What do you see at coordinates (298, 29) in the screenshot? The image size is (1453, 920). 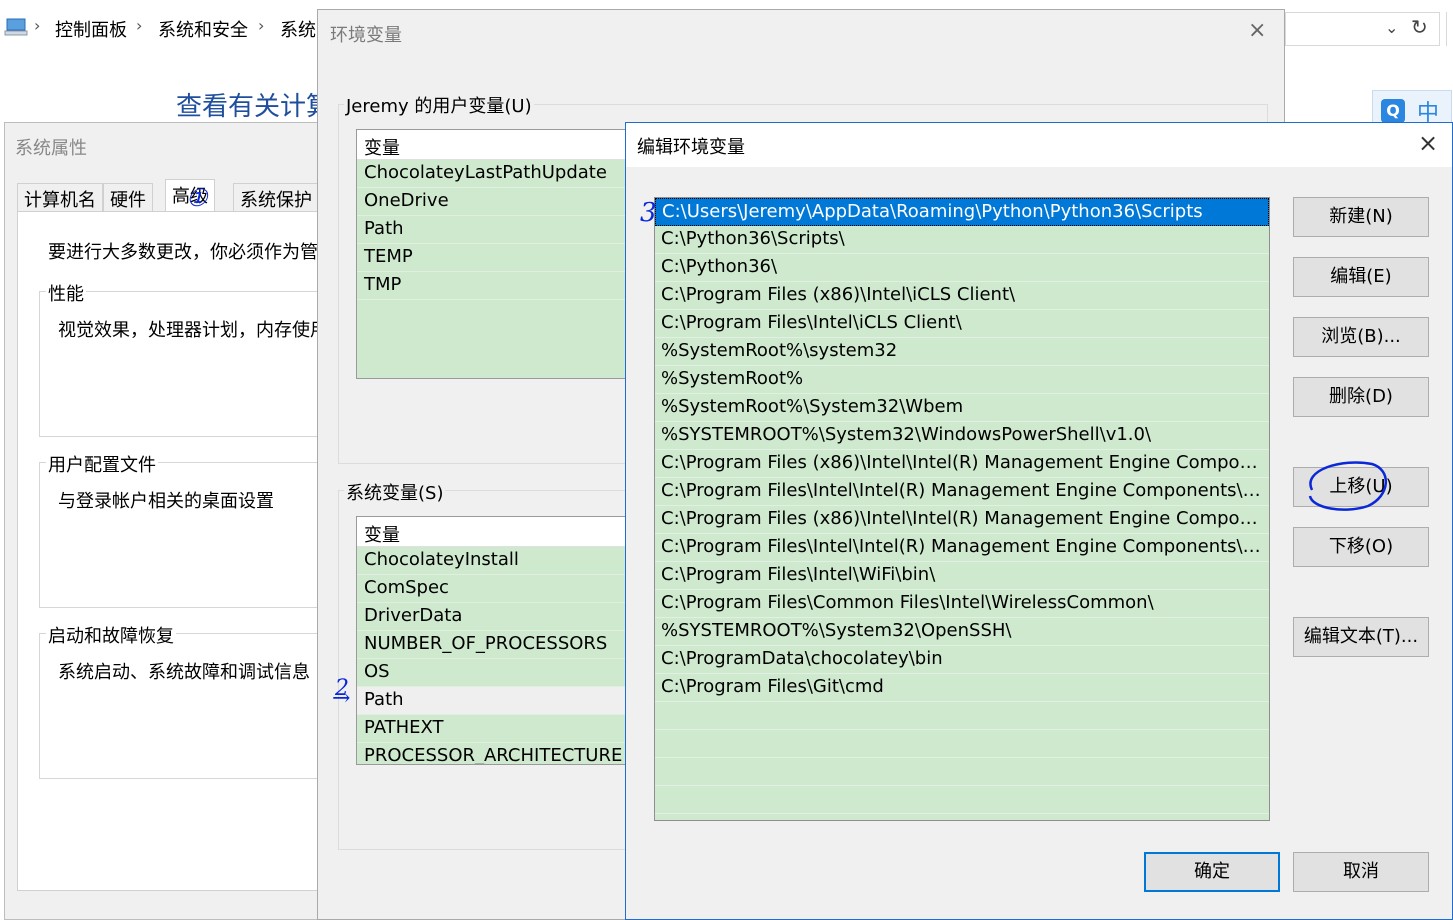 I see `breadcrumb-item: 系统` at bounding box center [298, 29].